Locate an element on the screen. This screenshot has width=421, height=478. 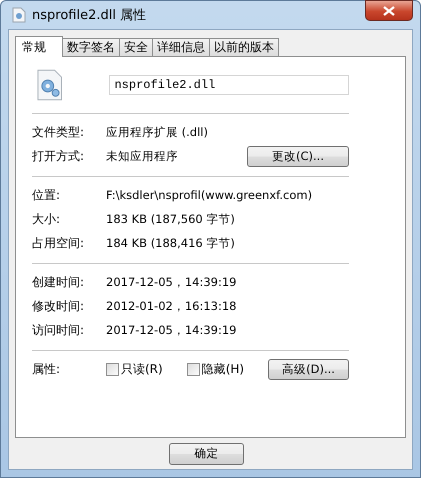
field-value: 183 KB (187,560 字节) is located at coordinates (170, 219).